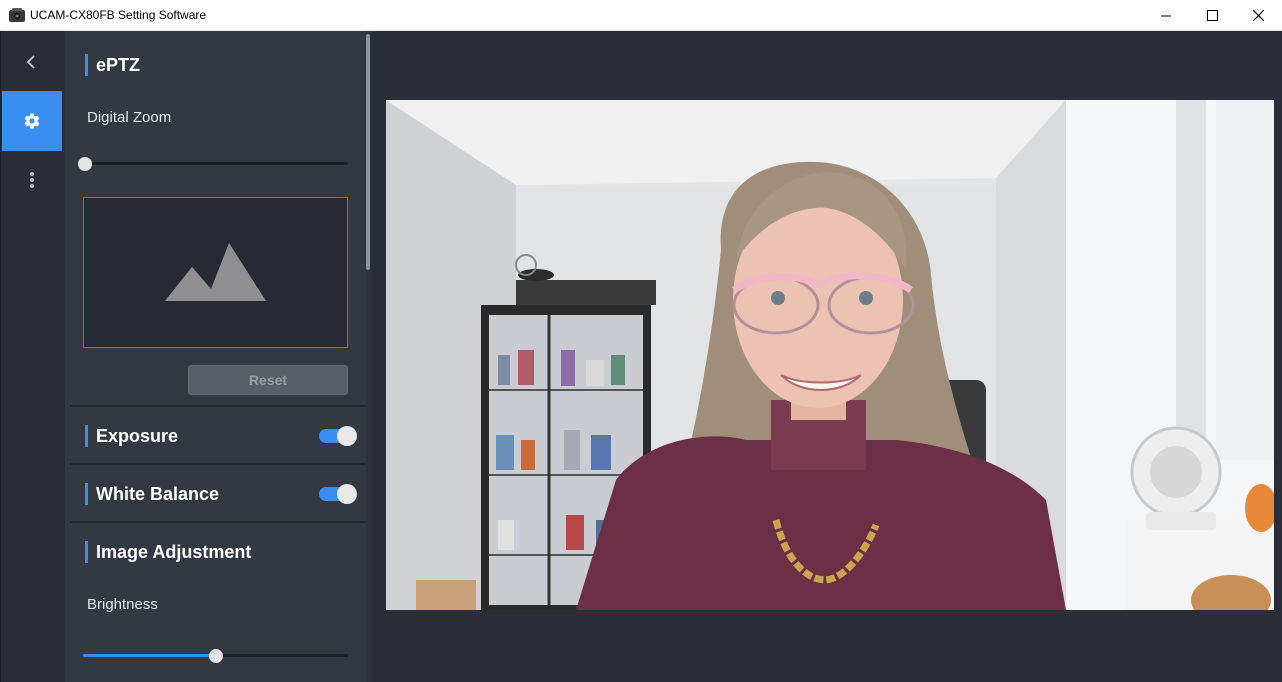  Describe the element at coordinates (215, 656) in the screenshot. I see `brightness-thumb` at that location.